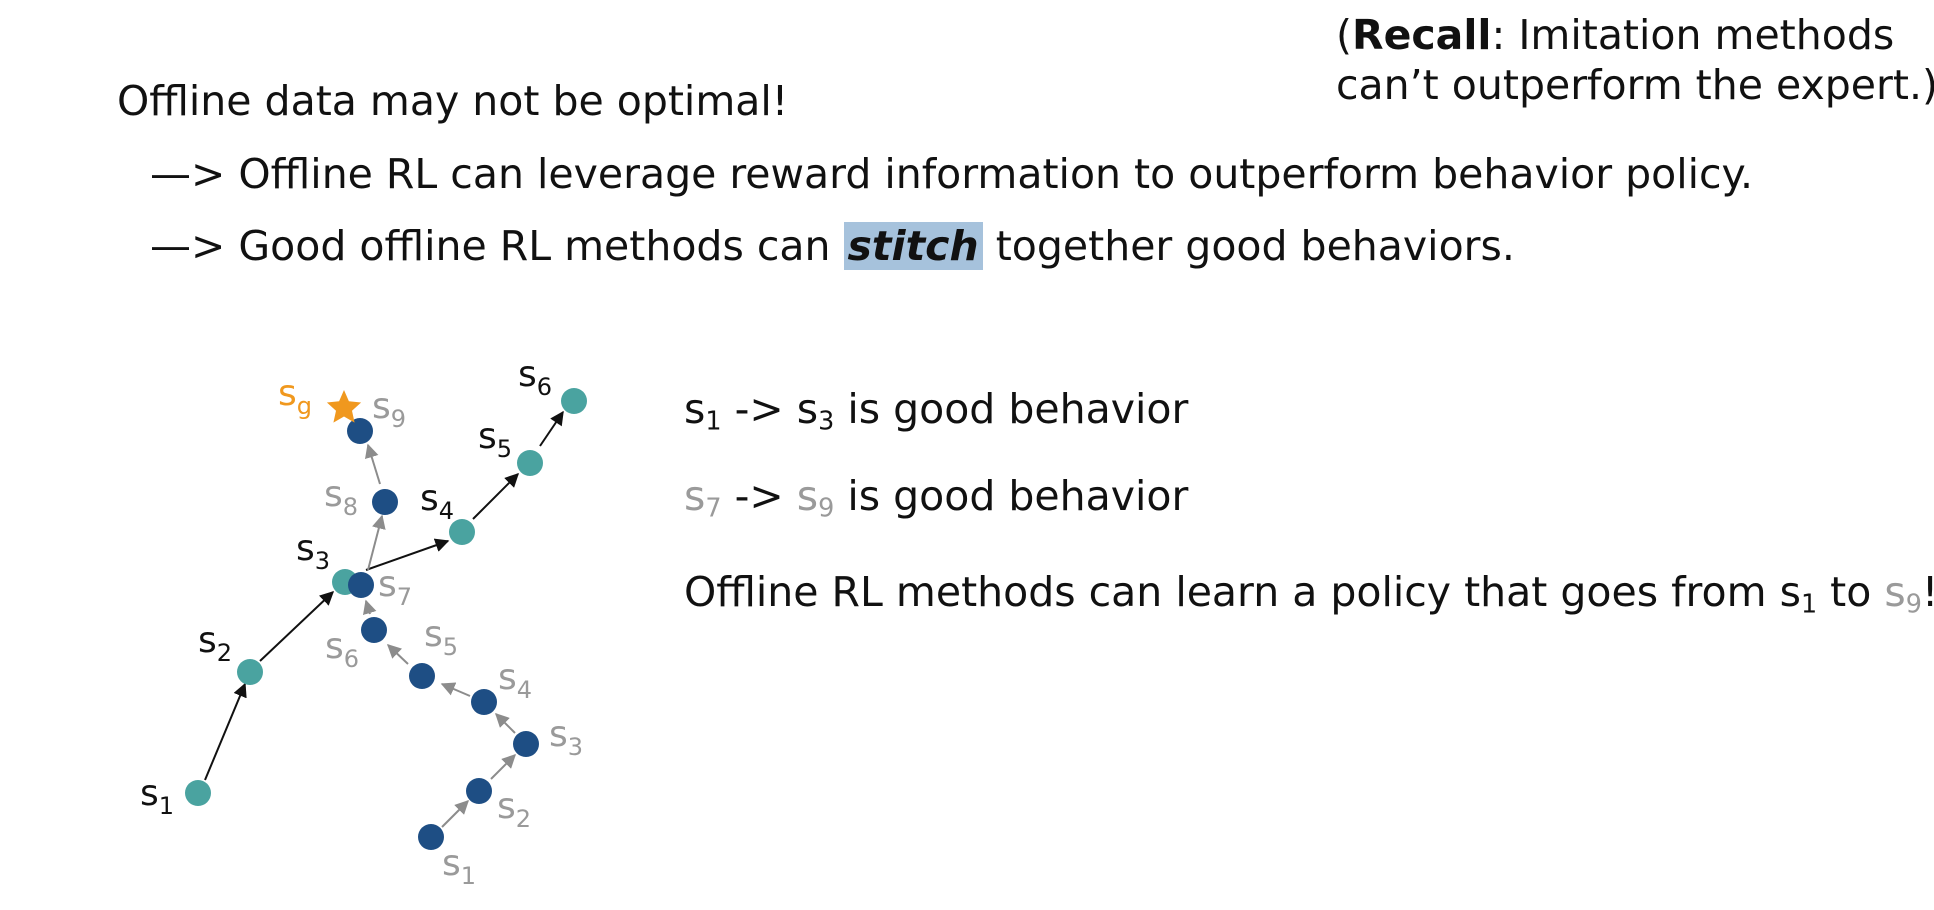  What do you see at coordinates (535, 377) in the screenshot?
I see `teal-label-s6: s6` at bounding box center [535, 377].